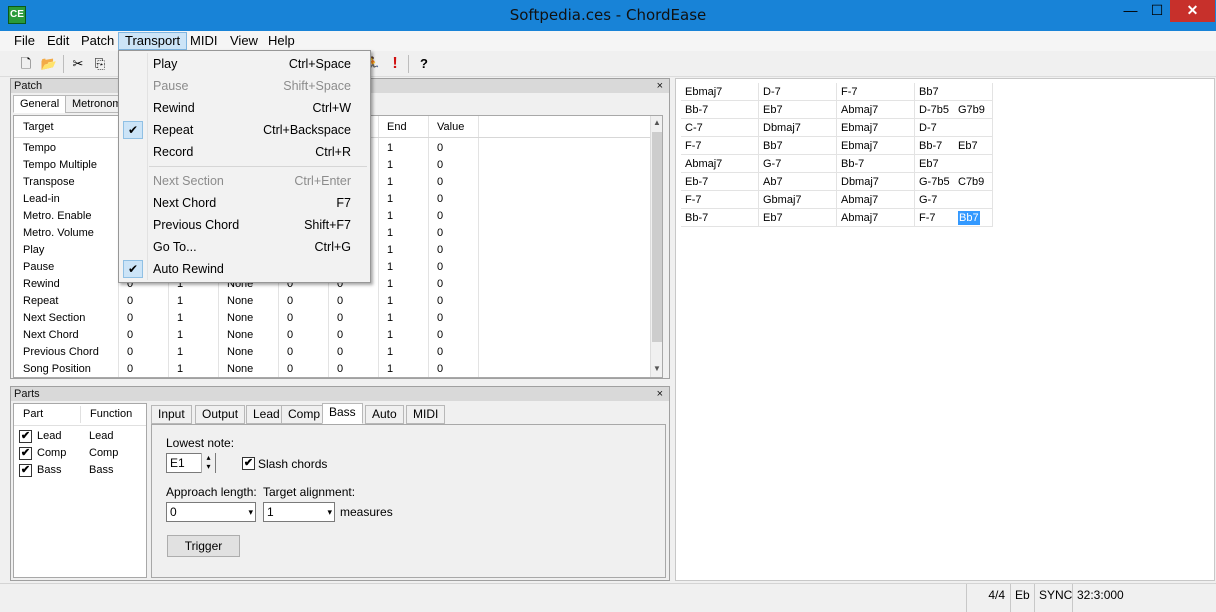 The image size is (1216, 612). What do you see at coordinates (927, 218) in the screenshot?
I see `chord: F-7` at bounding box center [927, 218].